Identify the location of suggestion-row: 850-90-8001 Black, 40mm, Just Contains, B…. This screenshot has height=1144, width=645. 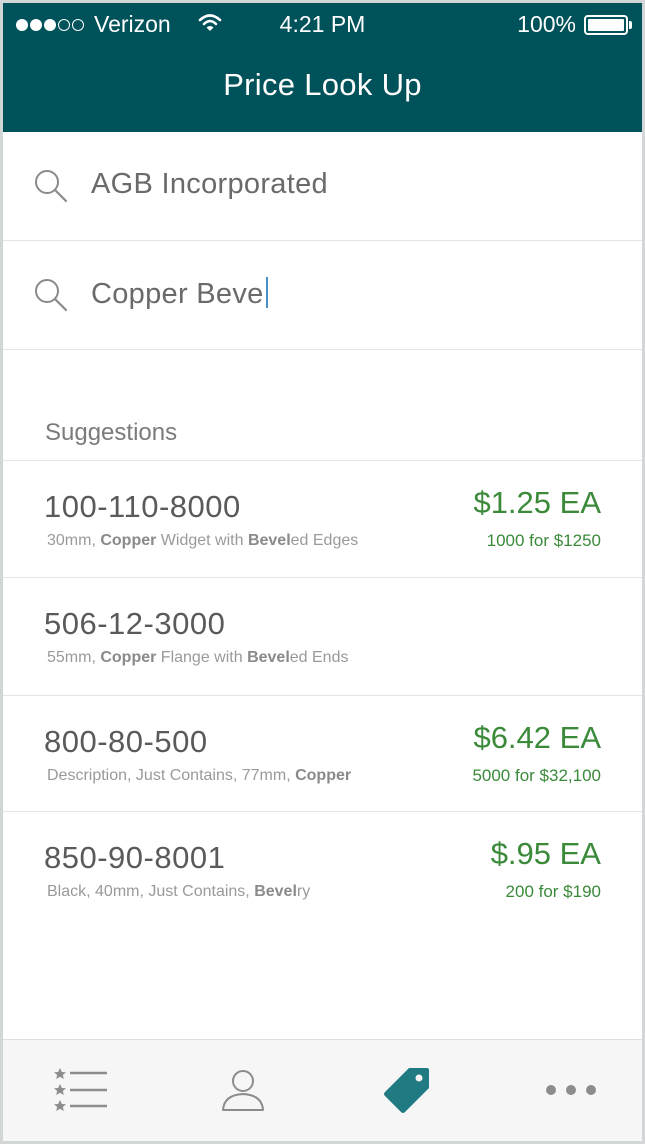
(322, 870).